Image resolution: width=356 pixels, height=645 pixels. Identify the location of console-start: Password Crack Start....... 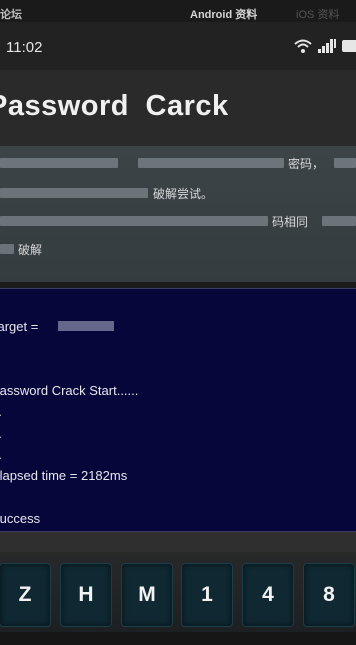
(69, 390).